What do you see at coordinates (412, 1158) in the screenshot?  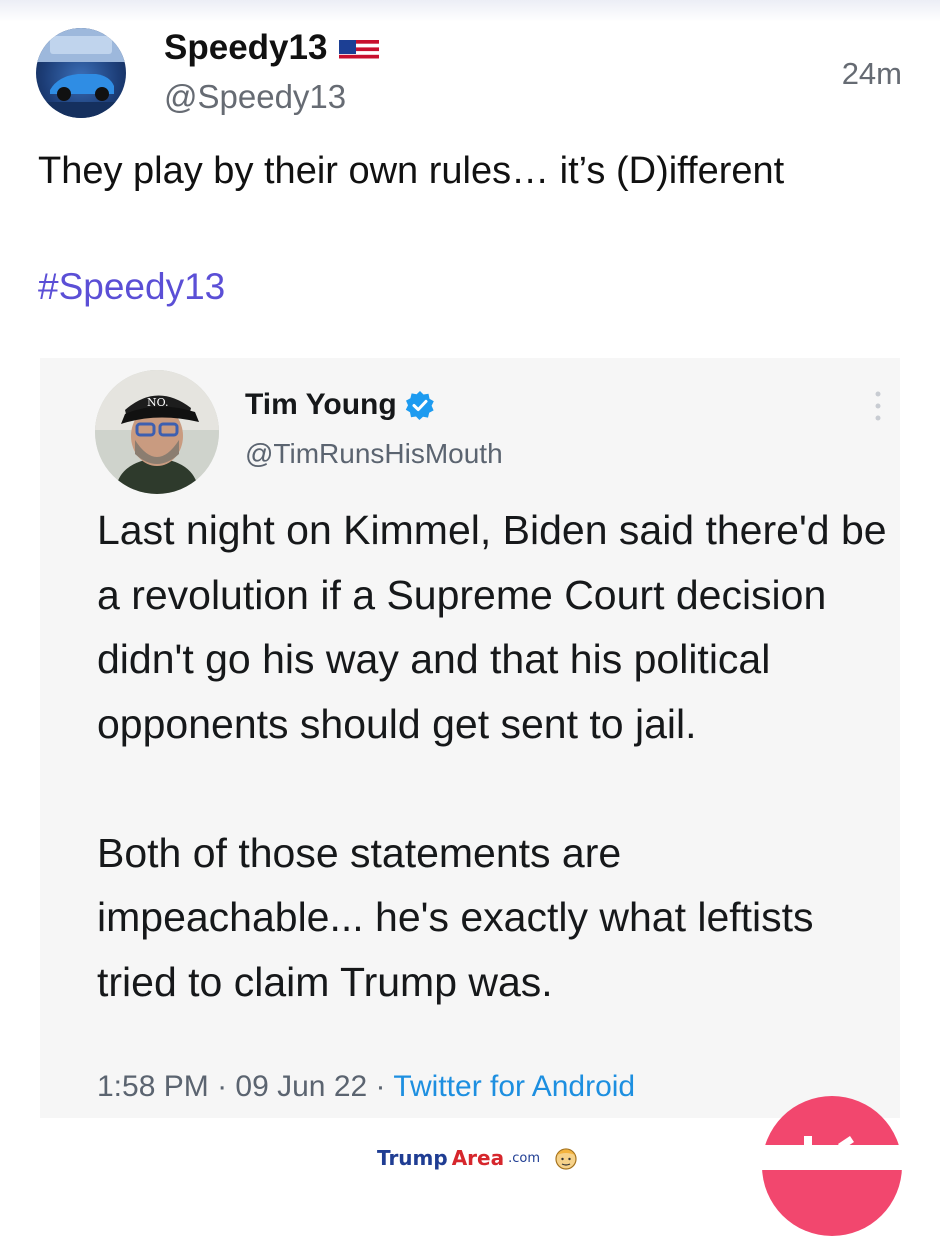 I see `watermark-brand-1: Trump` at bounding box center [412, 1158].